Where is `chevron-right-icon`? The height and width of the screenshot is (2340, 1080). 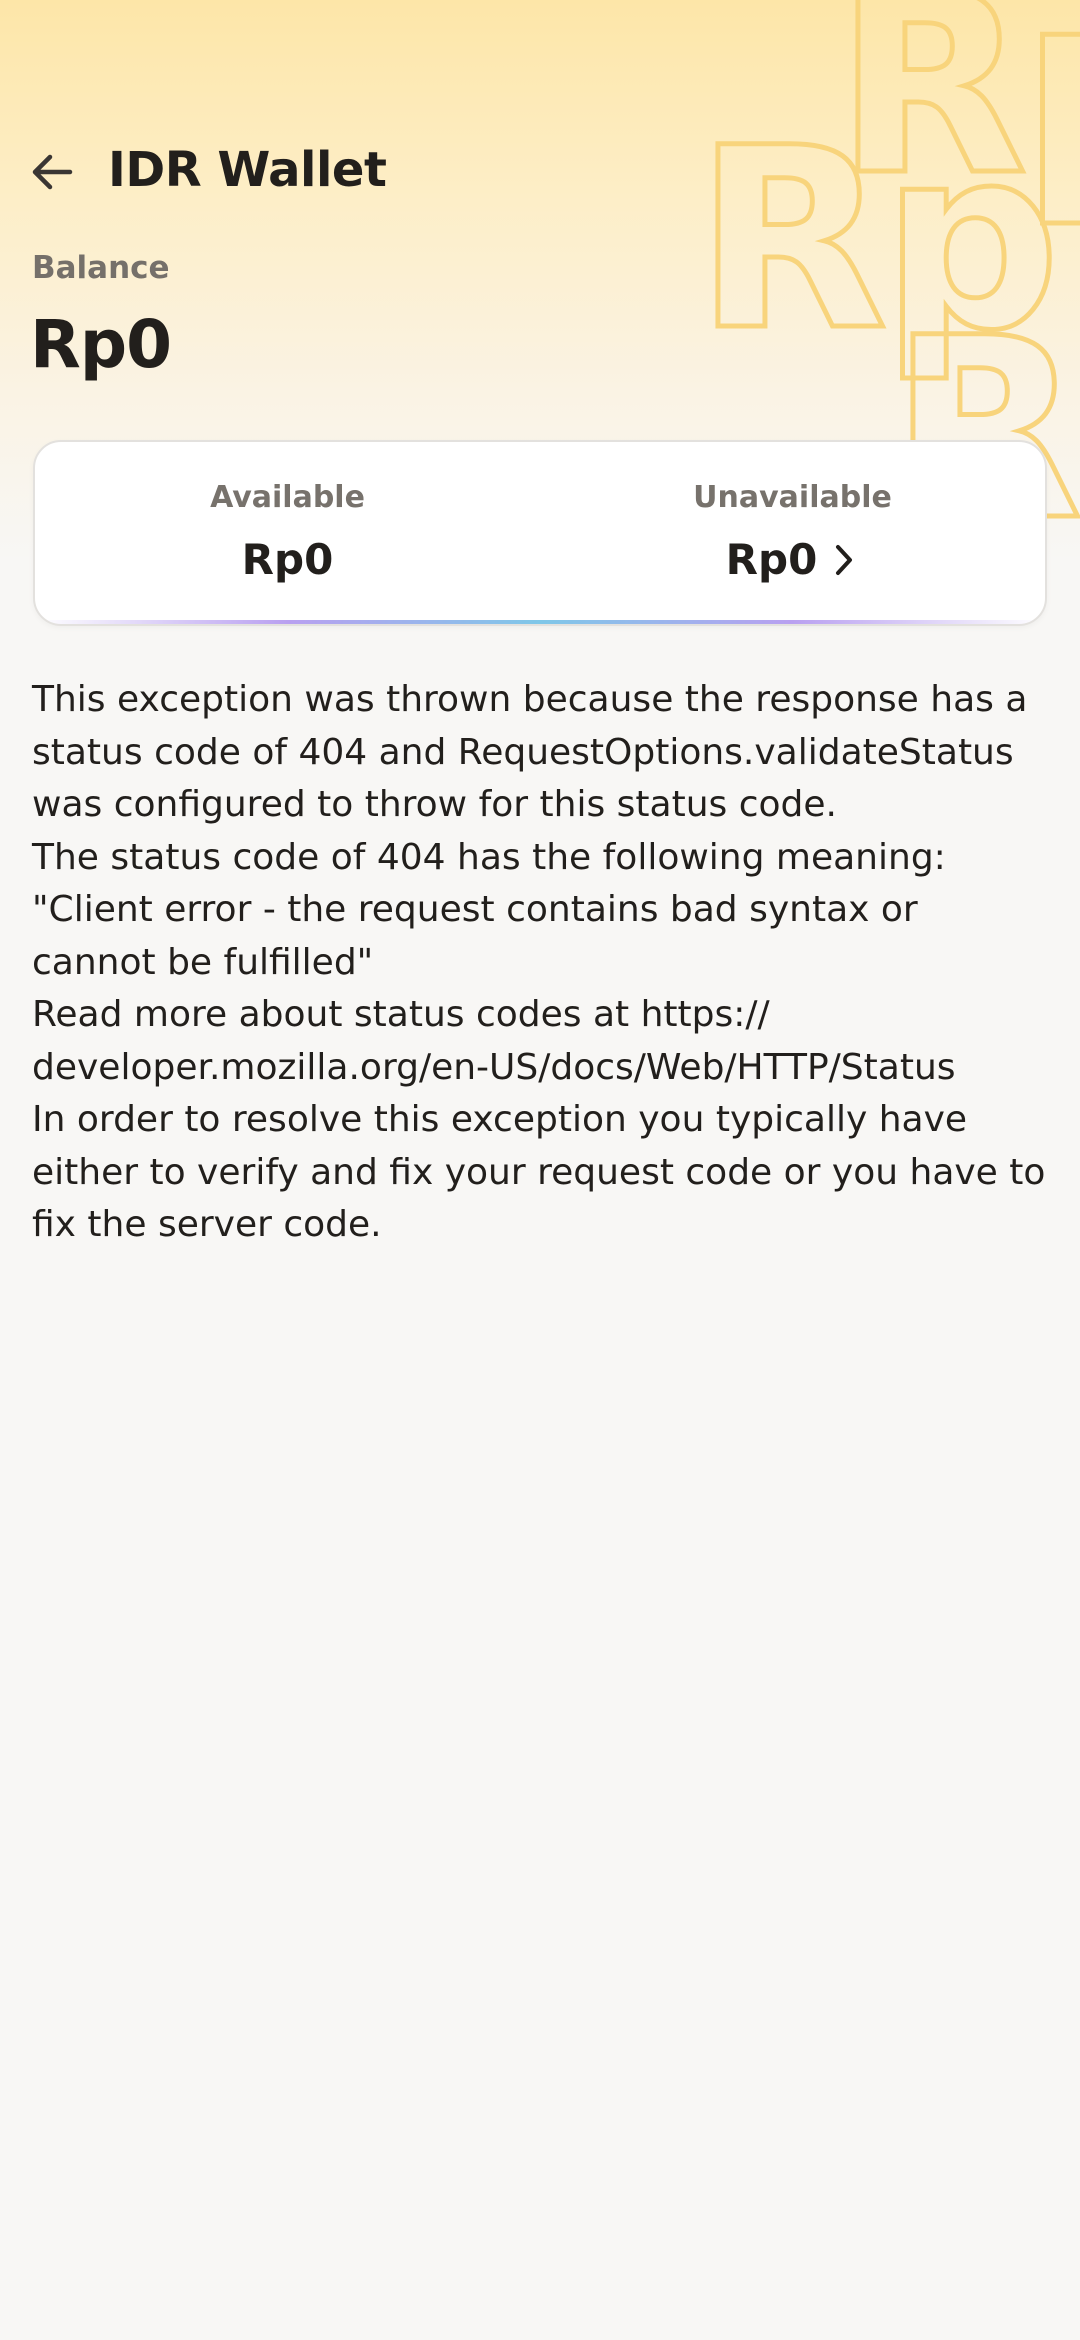 chevron-right-icon is located at coordinates (844, 560).